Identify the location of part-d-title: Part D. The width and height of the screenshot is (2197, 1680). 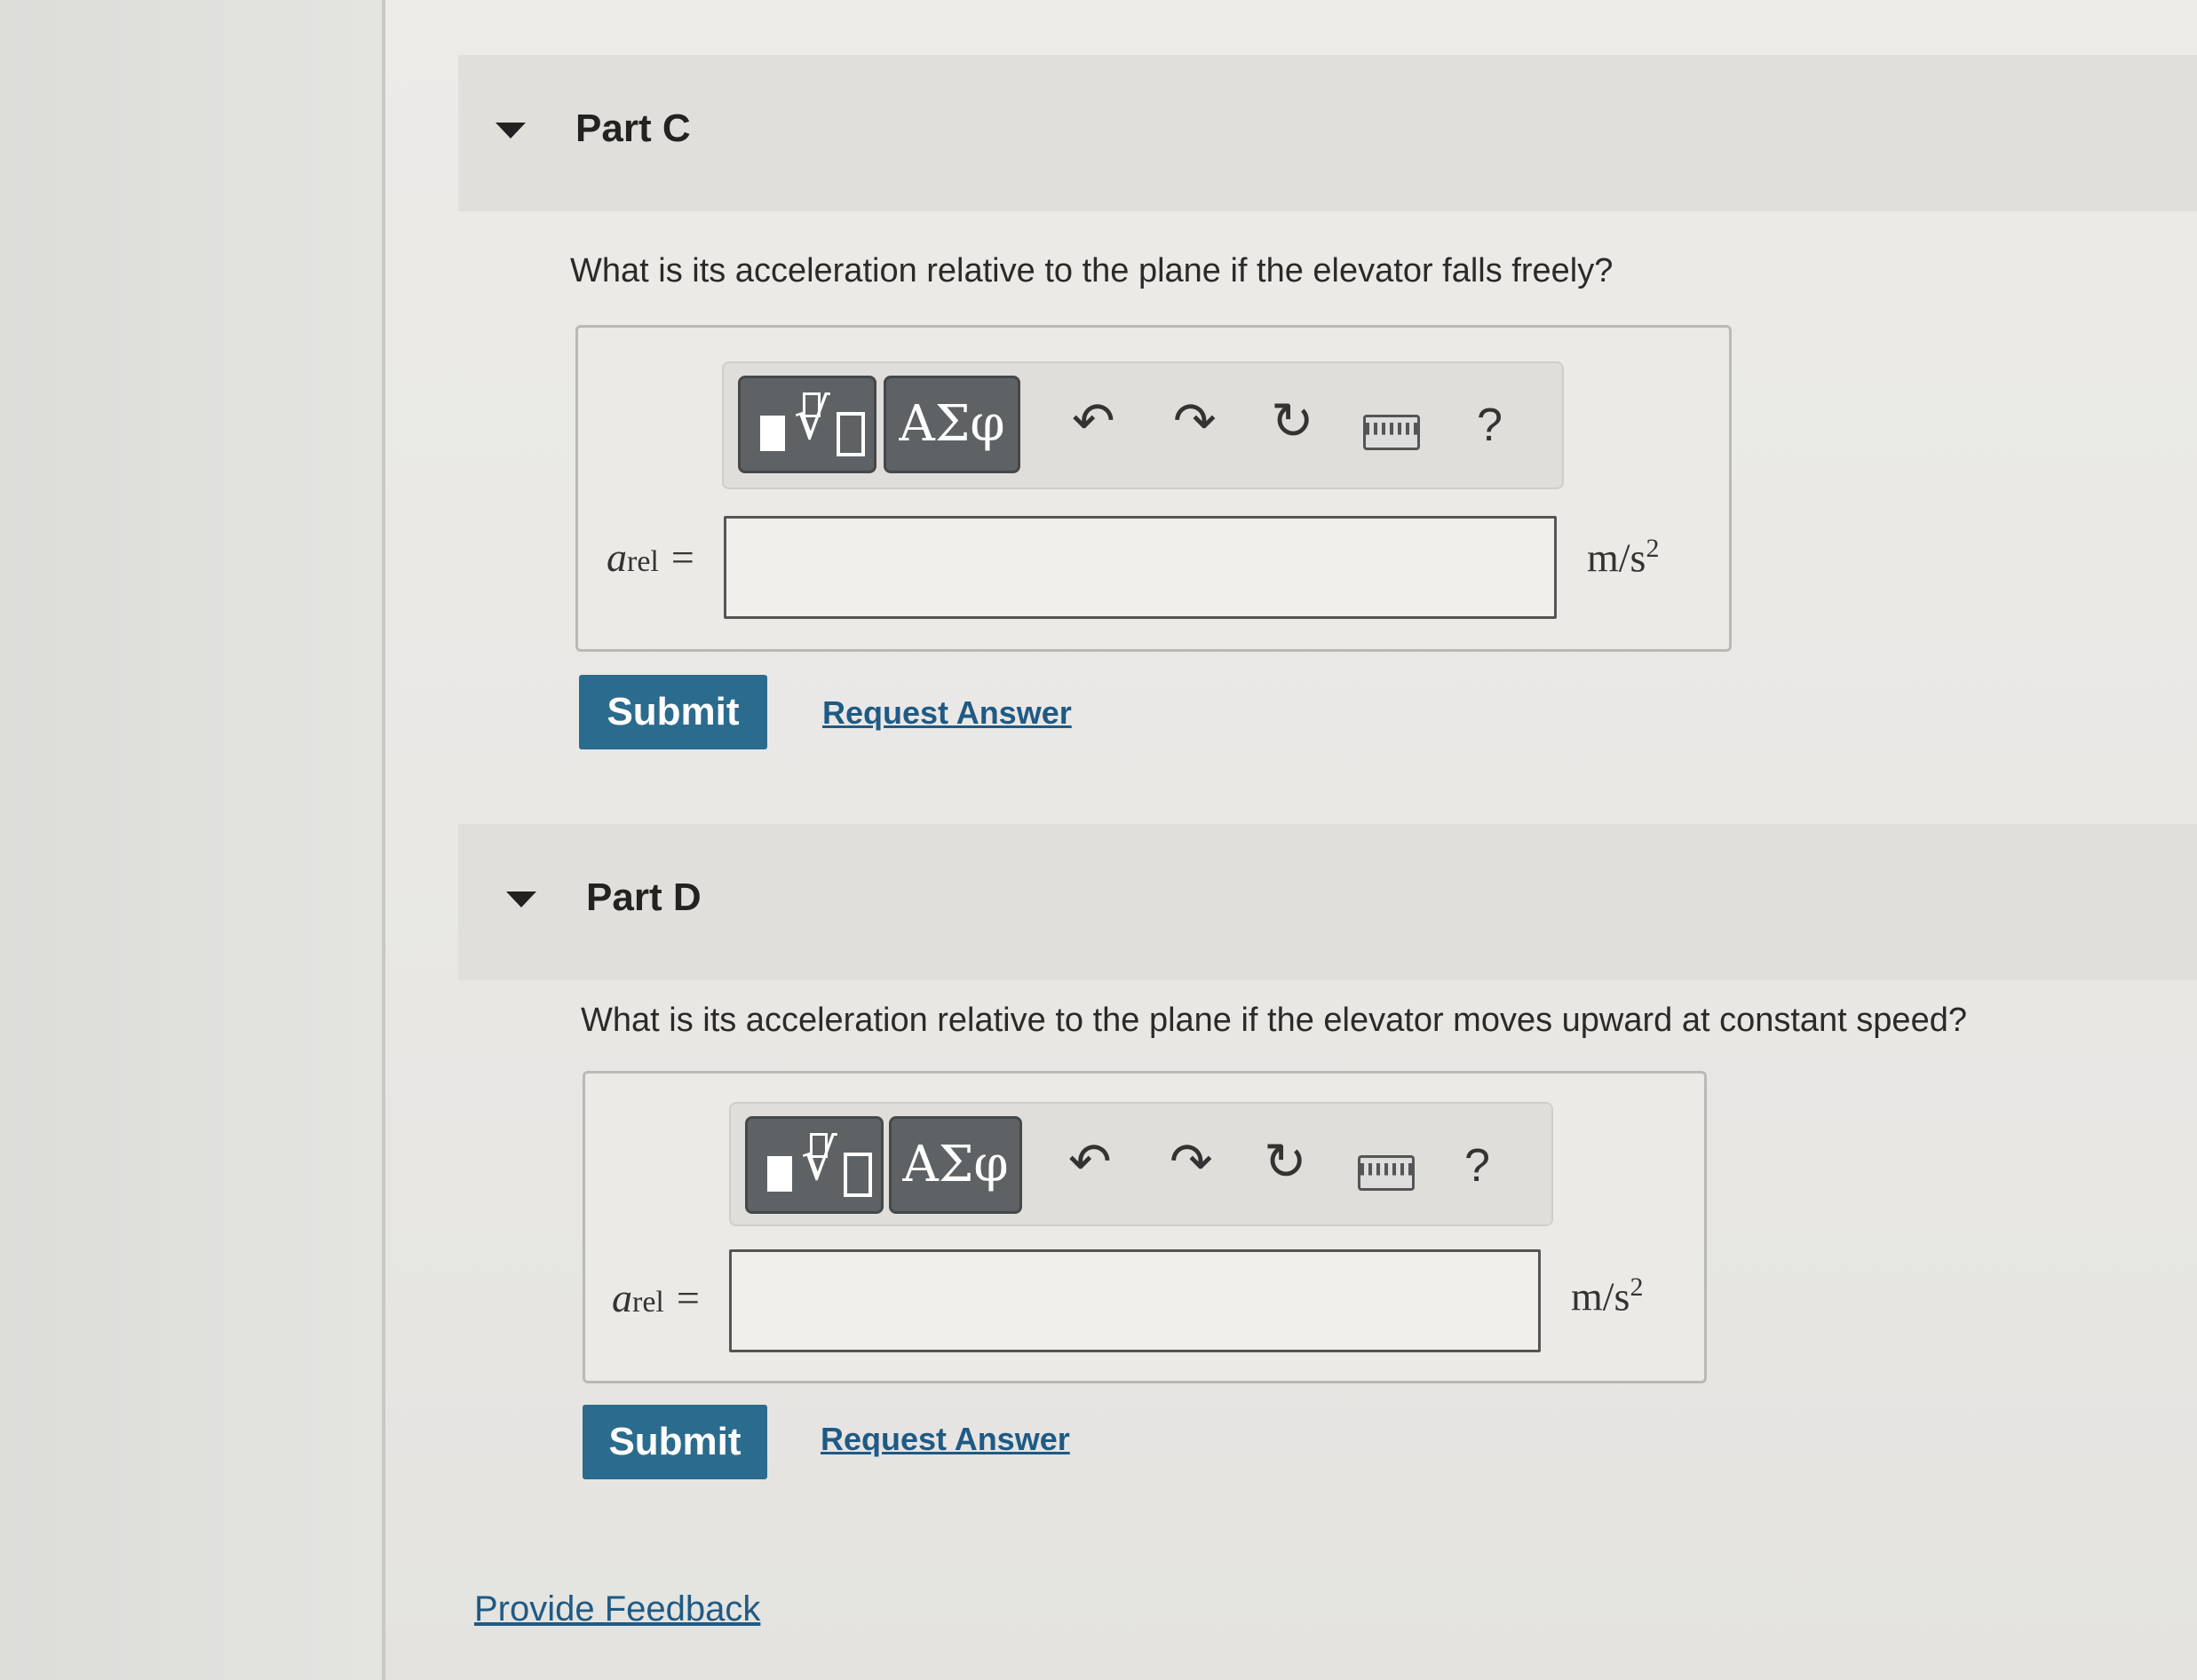
(644, 897).